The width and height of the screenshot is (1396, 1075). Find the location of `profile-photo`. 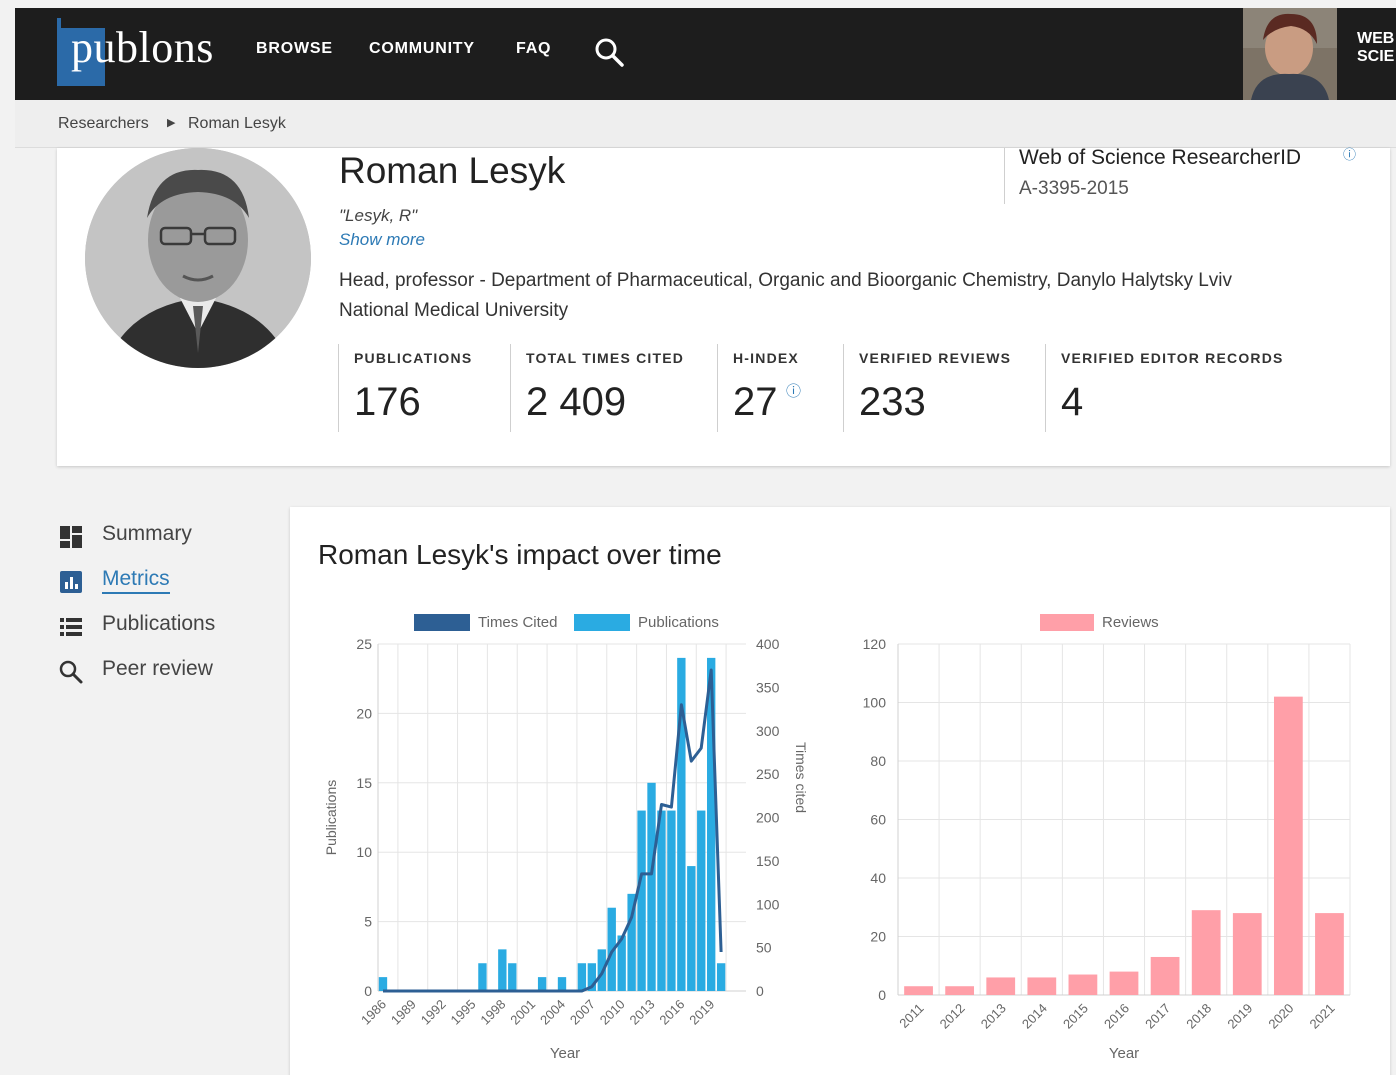

profile-photo is located at coordinates (198, 258).